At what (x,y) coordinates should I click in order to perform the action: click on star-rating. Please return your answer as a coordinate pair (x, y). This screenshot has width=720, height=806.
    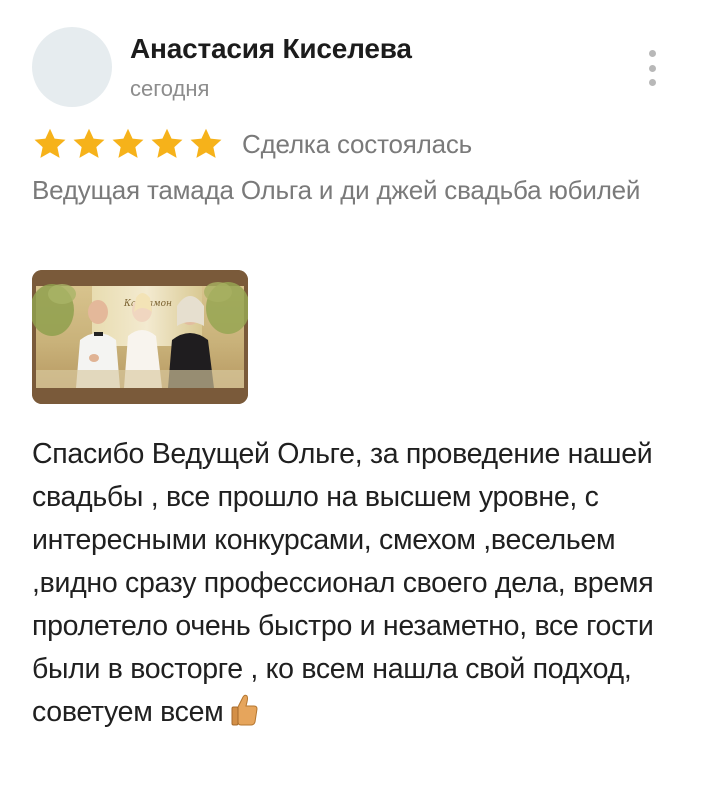
    Looking at the image, I should click on (128, 144).